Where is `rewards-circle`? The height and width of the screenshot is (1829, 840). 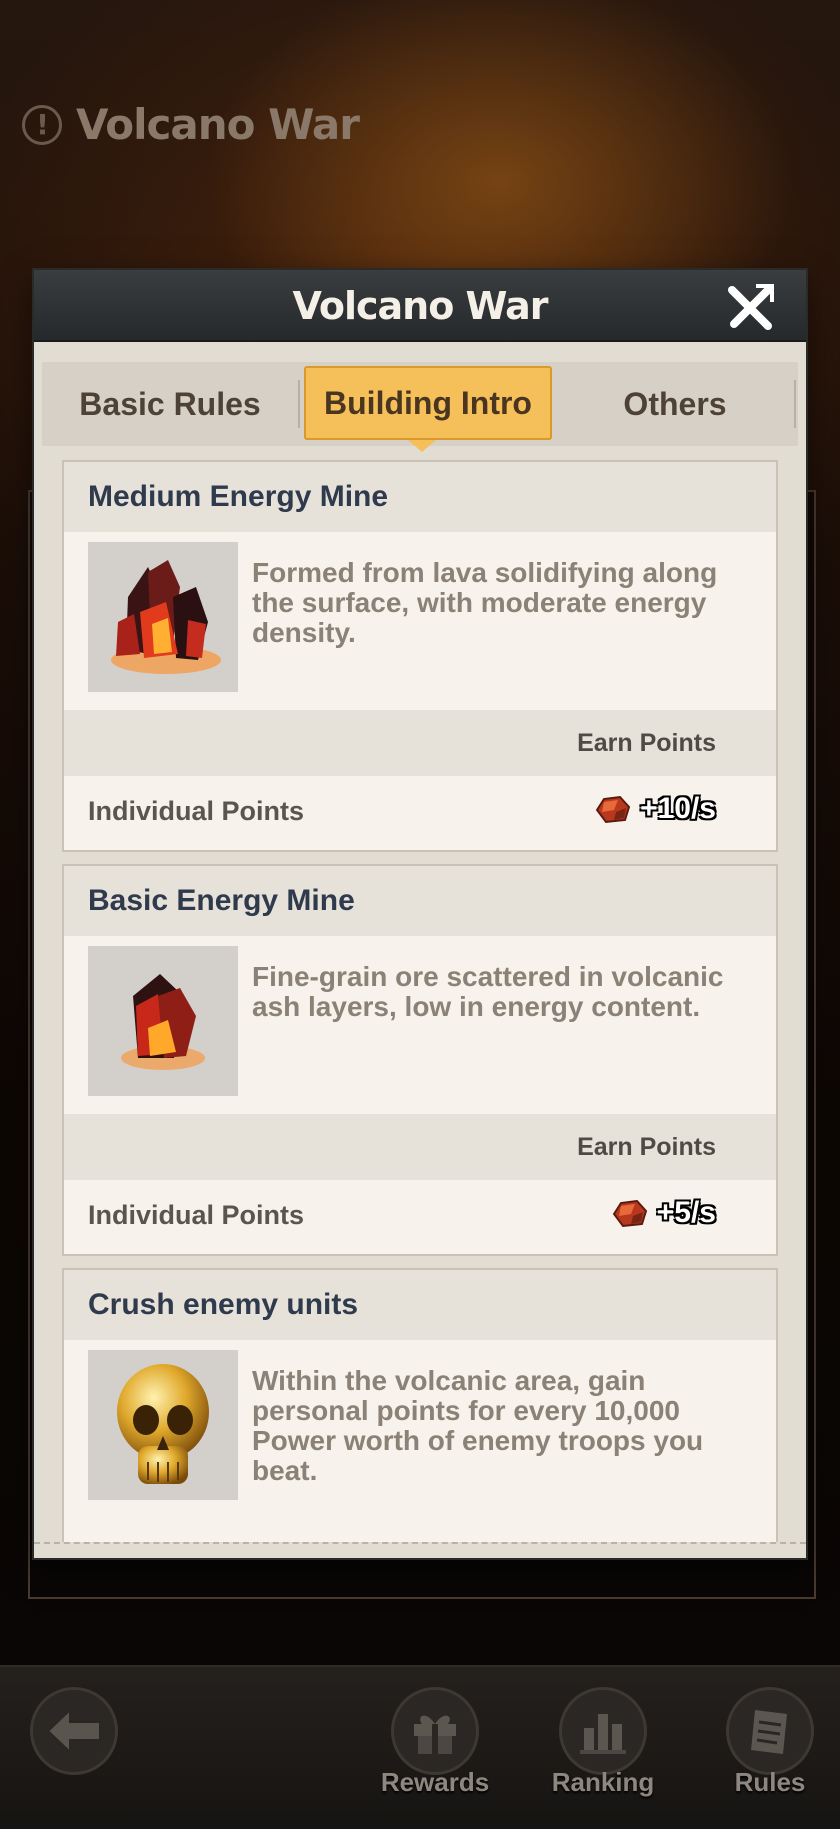
rewards-circle is located at coordinates (435, 1731).